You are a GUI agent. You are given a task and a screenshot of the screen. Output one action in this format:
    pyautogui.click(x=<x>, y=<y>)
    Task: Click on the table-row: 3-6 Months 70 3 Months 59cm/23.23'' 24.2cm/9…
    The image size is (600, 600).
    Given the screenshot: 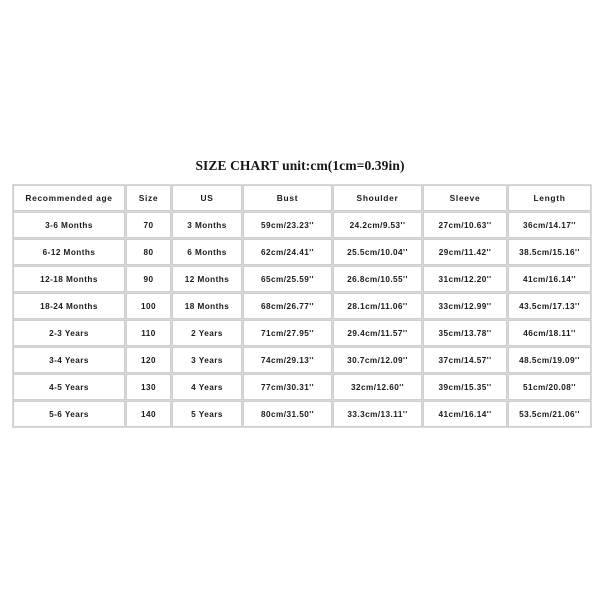 What is the action you would take?
    pyautogui.click(x=302, y=225)
    